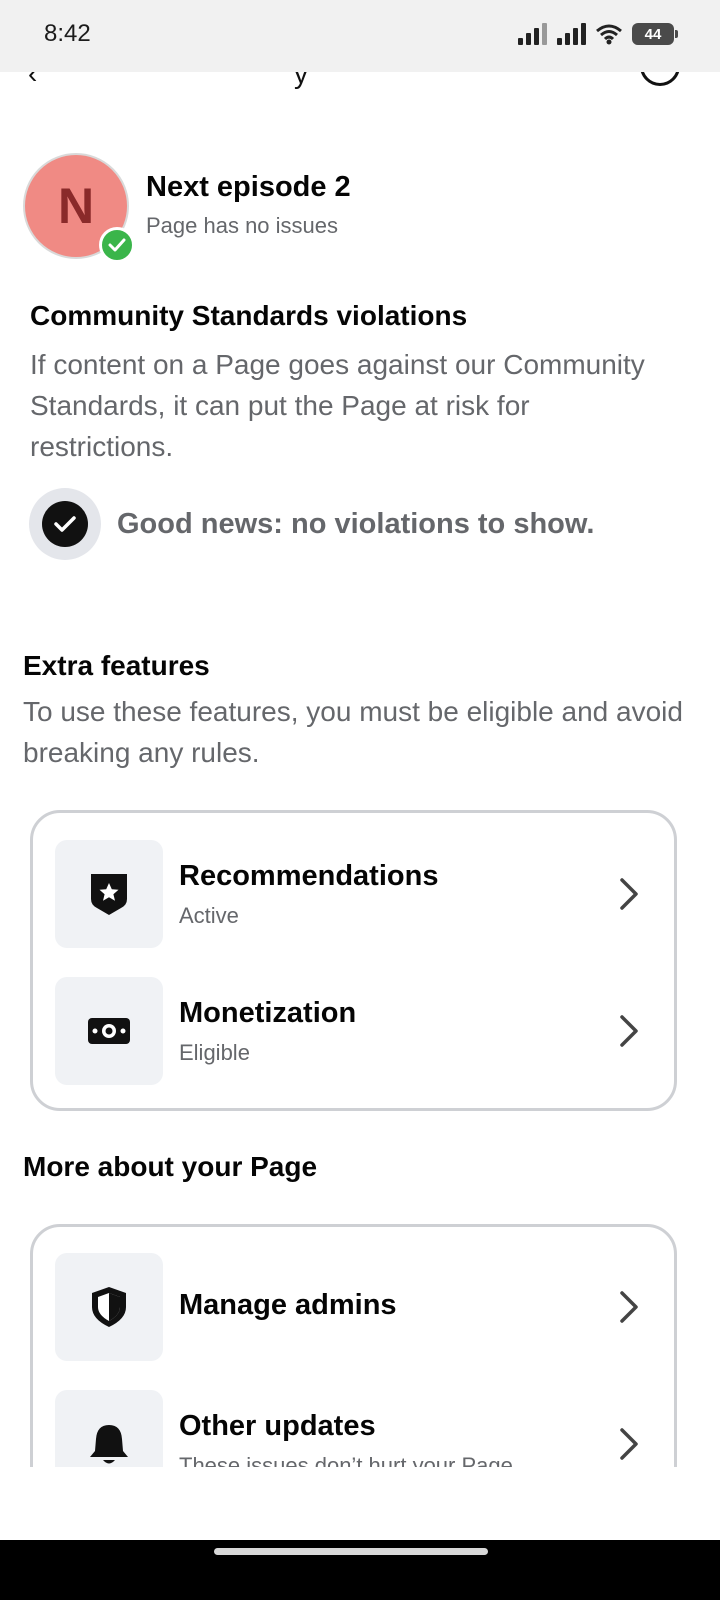 This screenshot has width=720, height=1600. What do you see at coordinates (32, 81) in the screenshot?
I see `back-arrow-icon: ‹` at bounding box center [32, 81].